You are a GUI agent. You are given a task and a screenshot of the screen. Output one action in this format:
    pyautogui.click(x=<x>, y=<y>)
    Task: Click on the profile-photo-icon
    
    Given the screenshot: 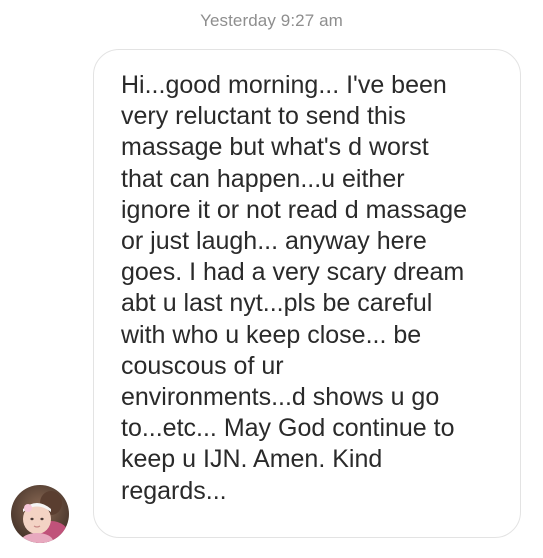 What is the action you would take?
    pyautogui.click(x=40, y=514)
    